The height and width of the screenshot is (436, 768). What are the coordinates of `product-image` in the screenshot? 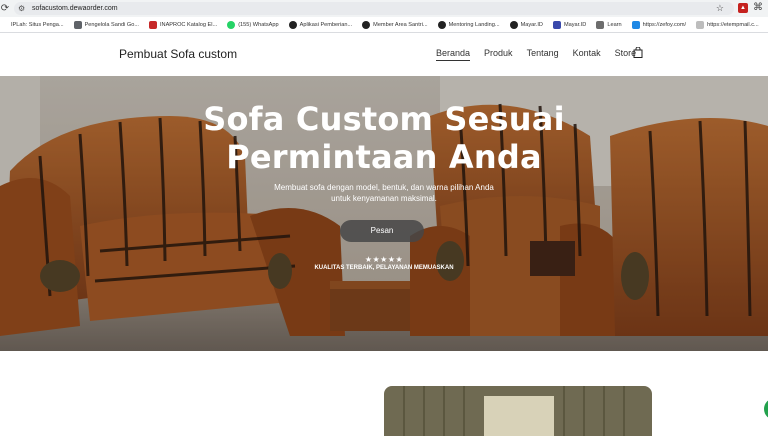 It's located at (518, 411).